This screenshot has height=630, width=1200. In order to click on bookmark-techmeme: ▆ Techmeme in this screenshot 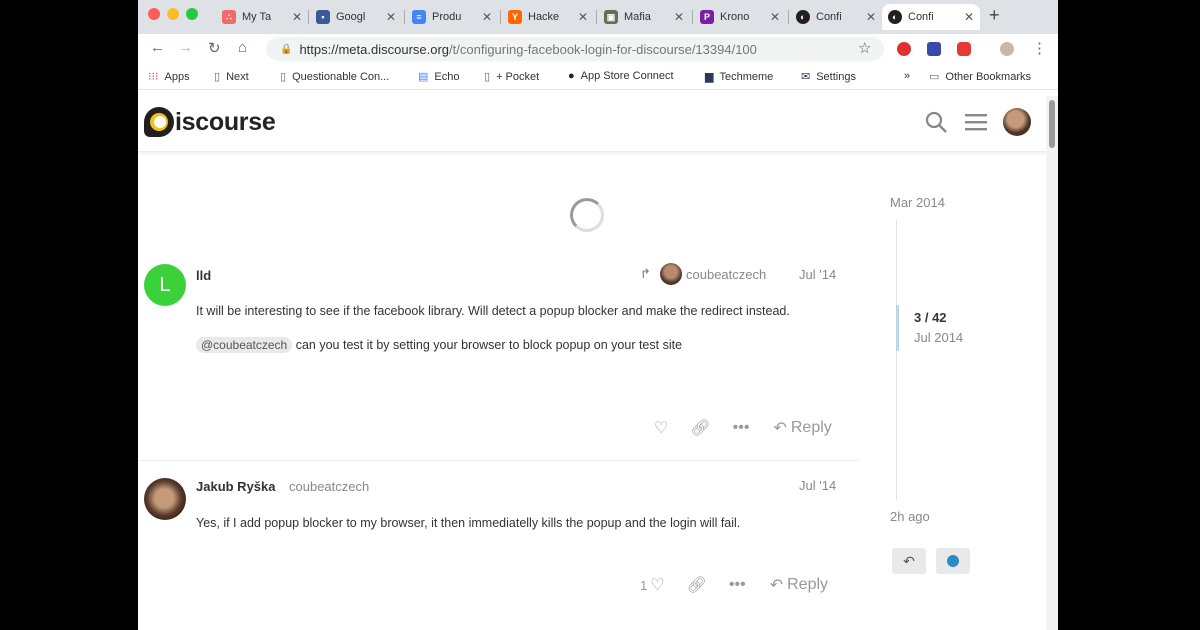, I will do `click(739, 77)`.